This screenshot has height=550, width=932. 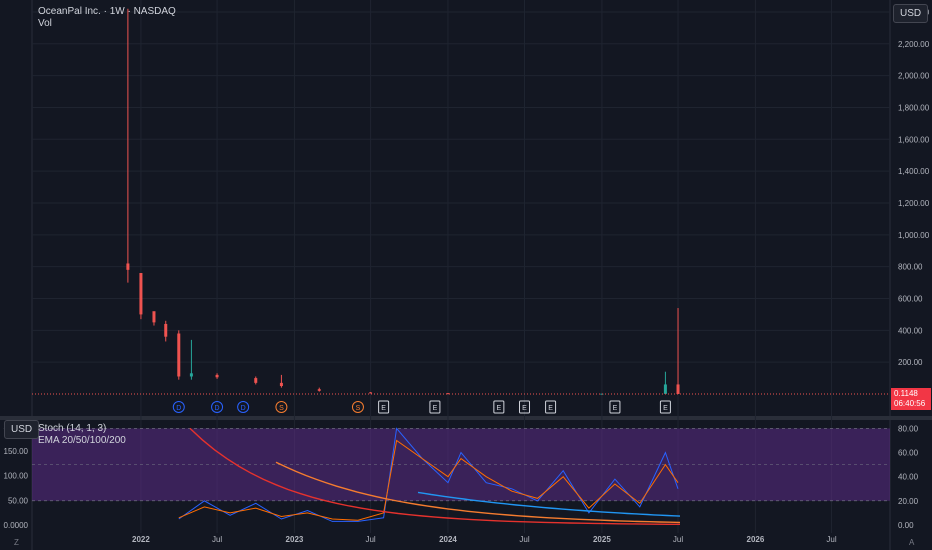 What do you see at coordinates (911, 542) in the screenshot?
I see `auto-scale-button: A` at bounding box center [911, 542].